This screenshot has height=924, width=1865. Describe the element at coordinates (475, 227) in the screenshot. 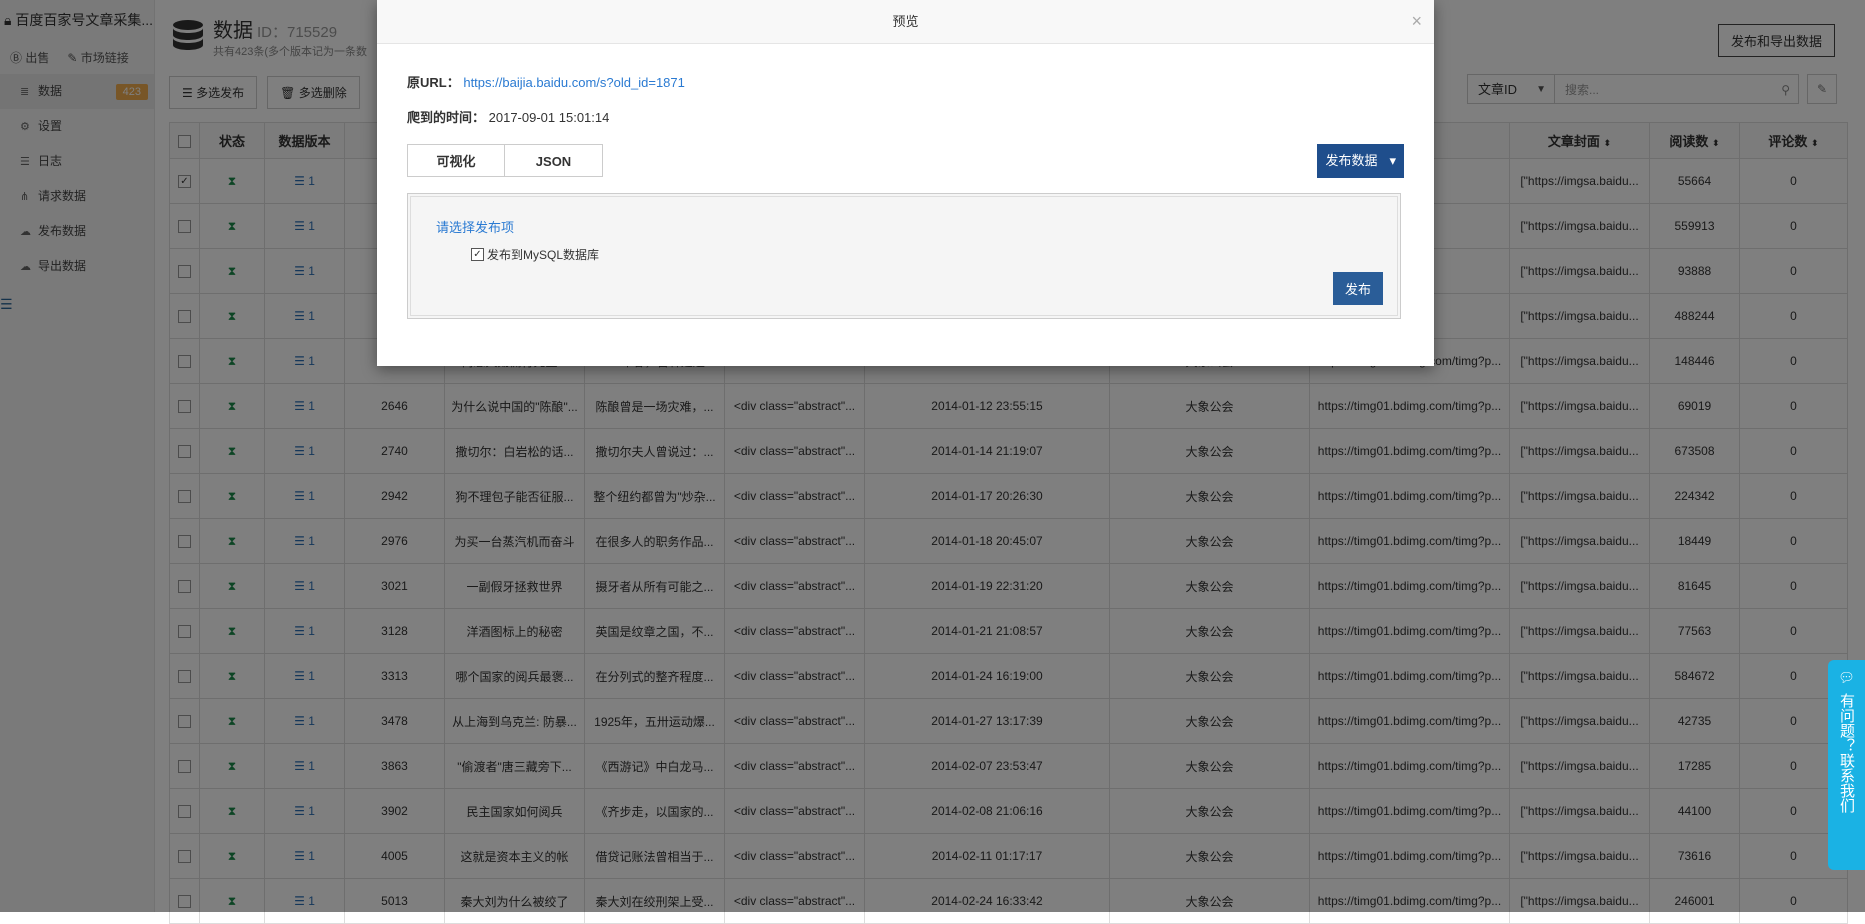

I see `publish-prompt: 请选择发布项` at that location.